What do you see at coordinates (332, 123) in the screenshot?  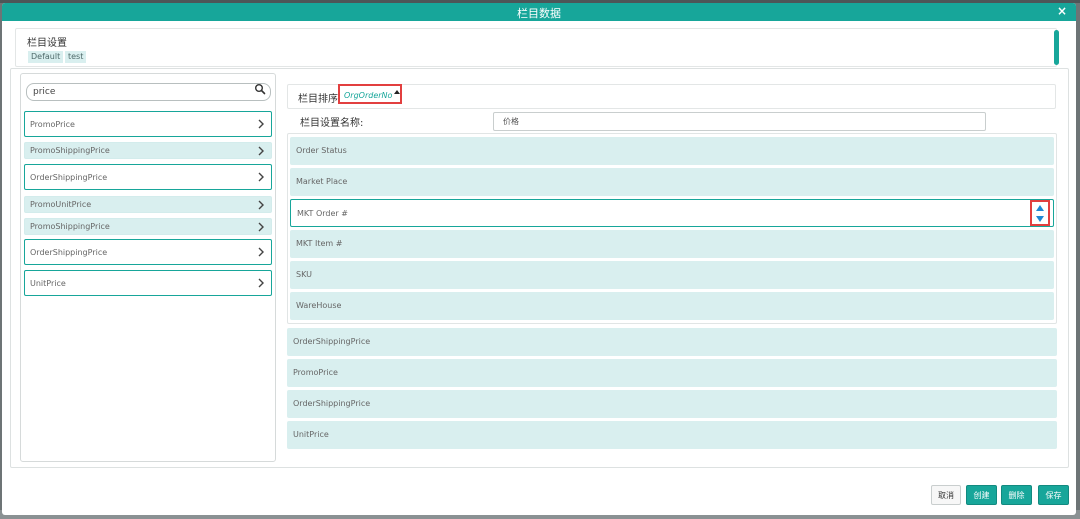 I see `setting-name-label: 栏目设置名称:` at bounding box center [332, 123].